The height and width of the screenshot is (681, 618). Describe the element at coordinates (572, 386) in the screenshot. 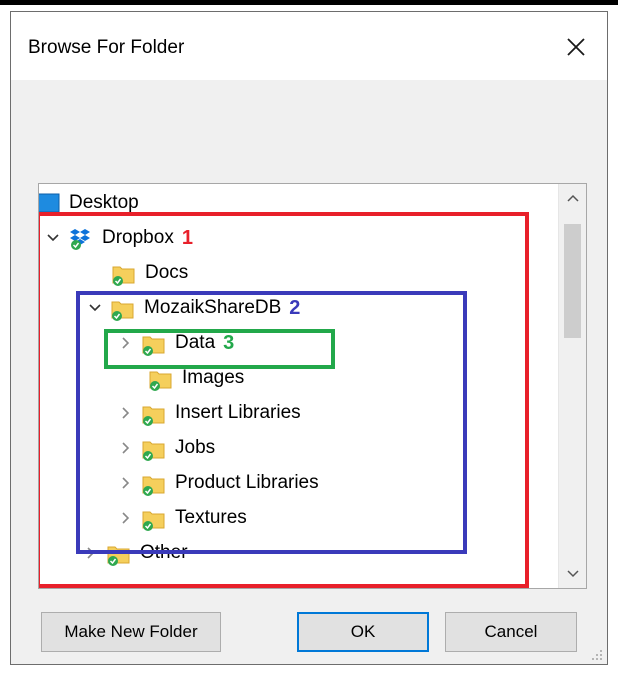

I see `vertical-scrollbar` at that location.